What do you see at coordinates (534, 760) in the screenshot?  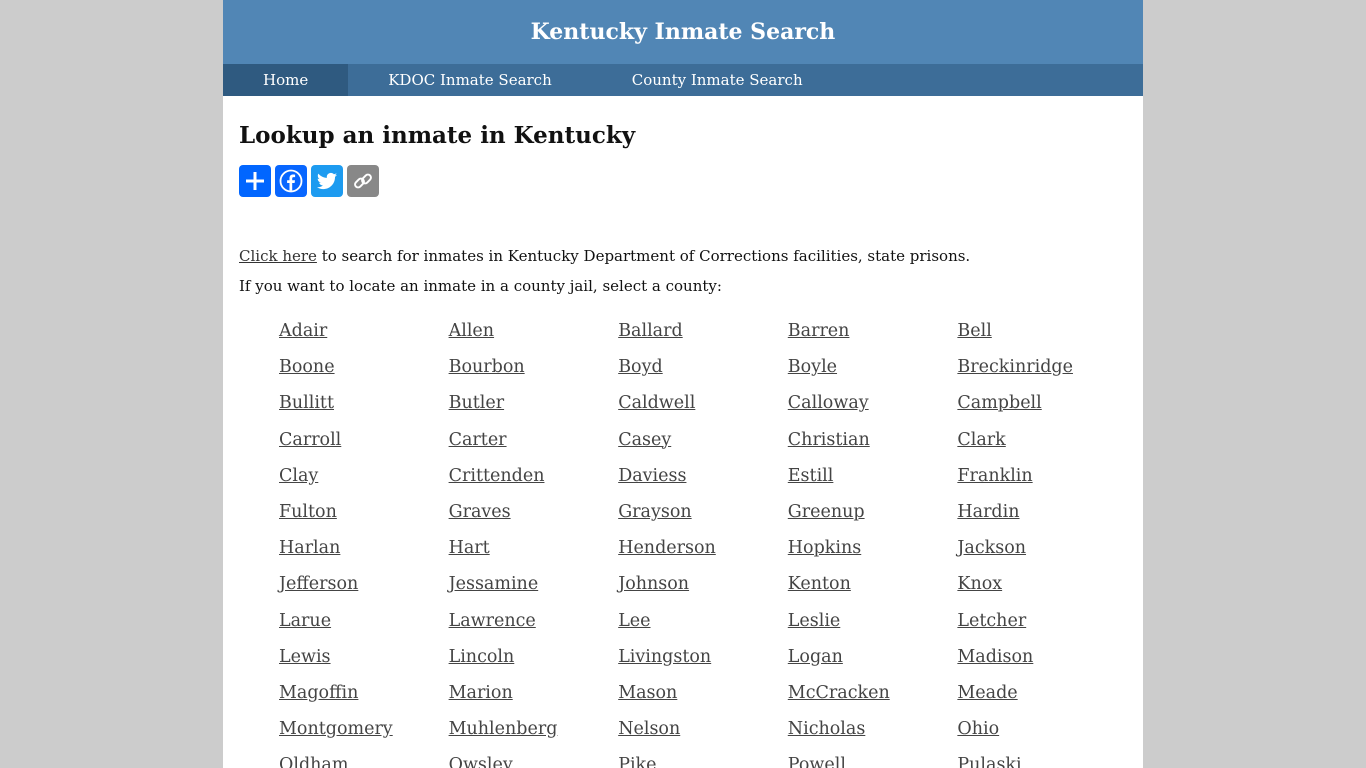 I see `county-link-owsley: Owsley` at bounding box center [534, 760].